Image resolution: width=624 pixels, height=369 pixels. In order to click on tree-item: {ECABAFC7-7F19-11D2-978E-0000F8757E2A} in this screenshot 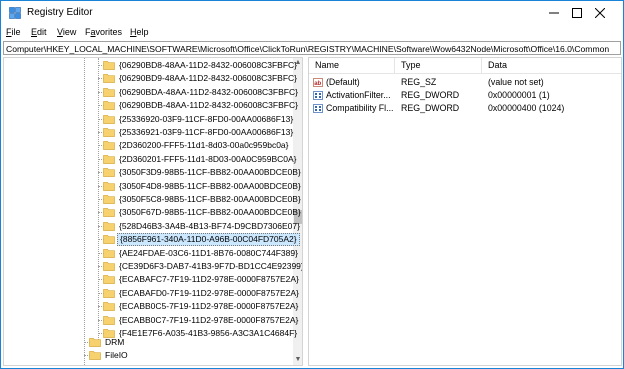, I will do `click(151, 279)`.